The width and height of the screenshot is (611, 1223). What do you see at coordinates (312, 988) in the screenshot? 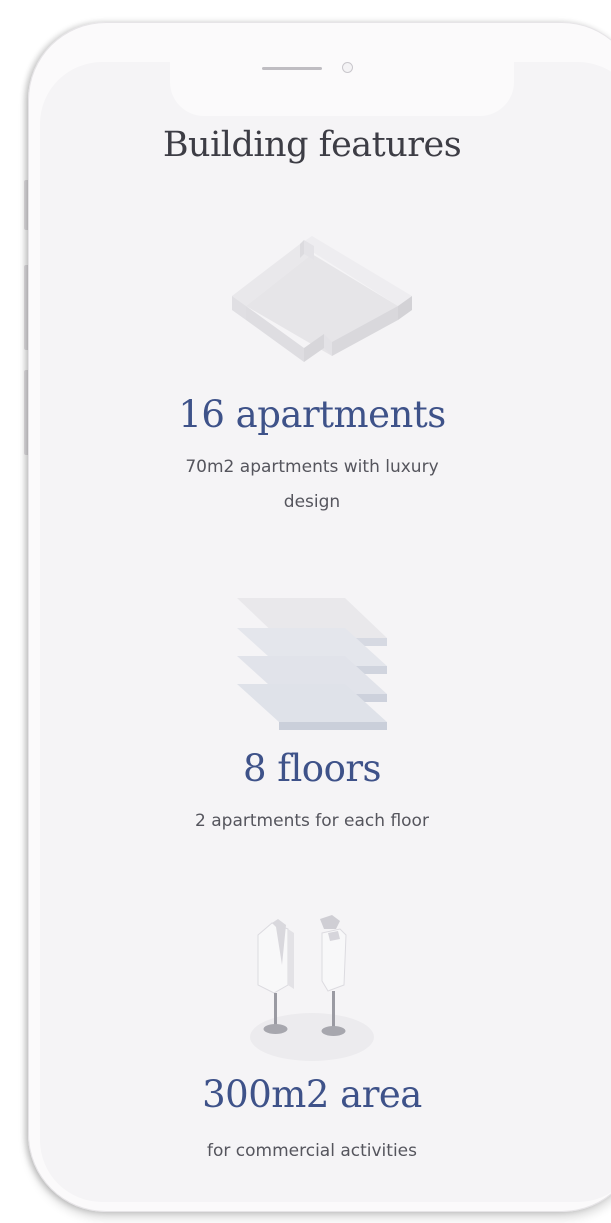
I see `mannequins-icon` at bounding box center [312, 988].